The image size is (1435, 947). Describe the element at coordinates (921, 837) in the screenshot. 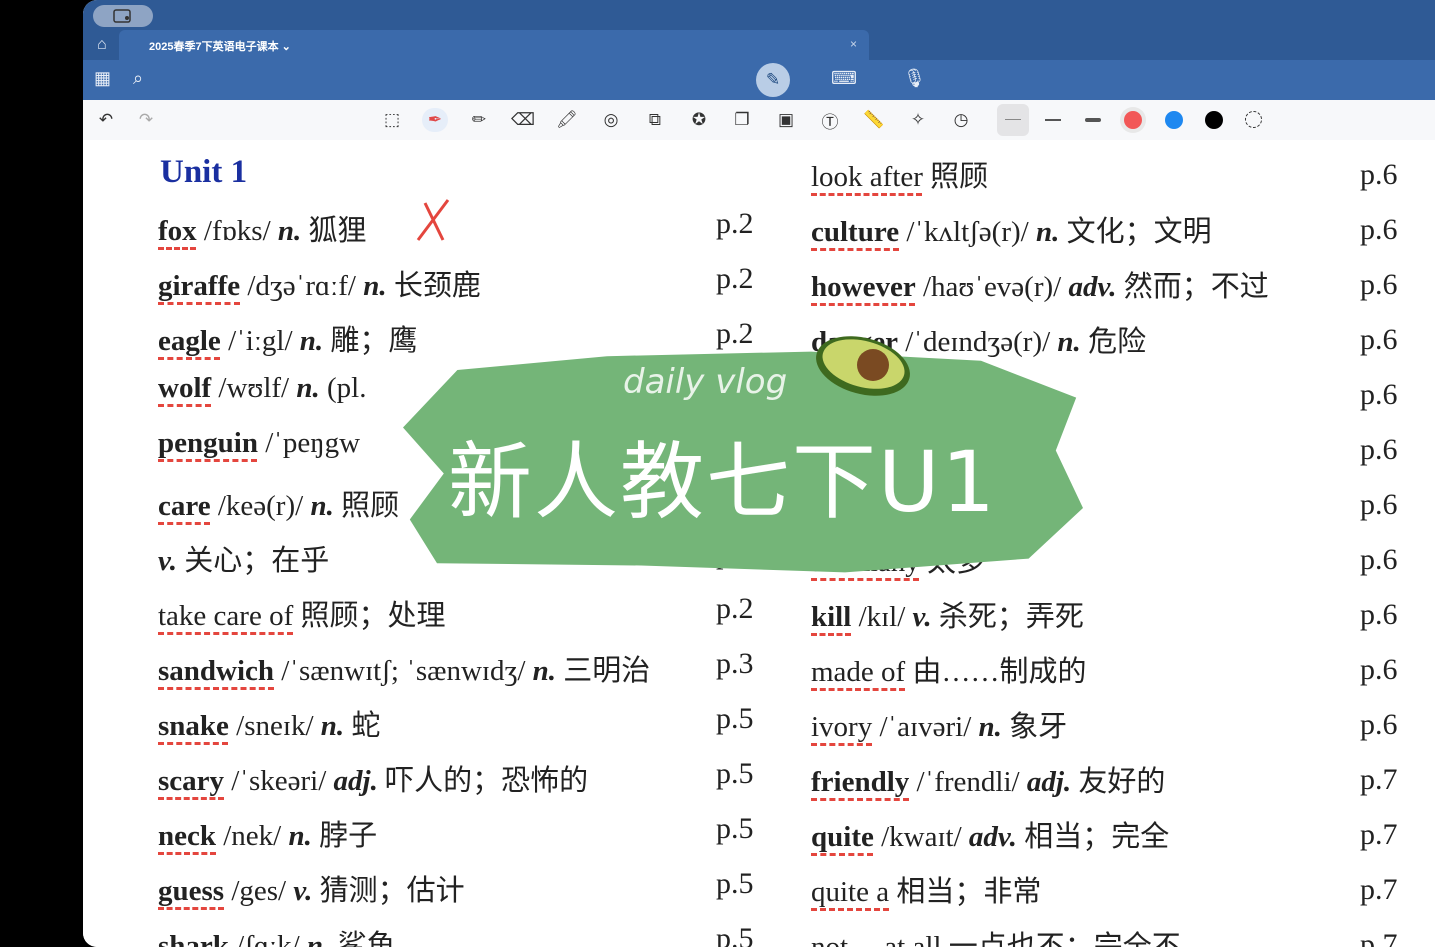

I see `vocab-phonetic: /kwaɪt/` at that location.